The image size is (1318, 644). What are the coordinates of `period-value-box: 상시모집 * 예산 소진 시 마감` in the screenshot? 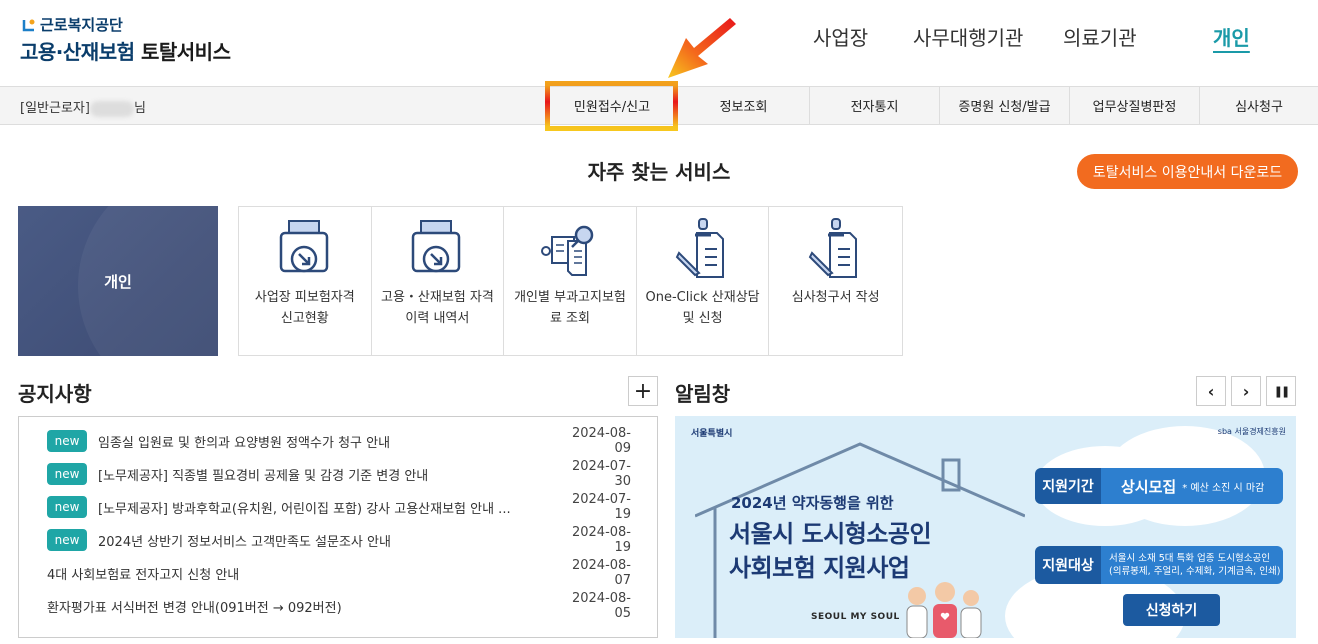 It's located at (1192, 486).